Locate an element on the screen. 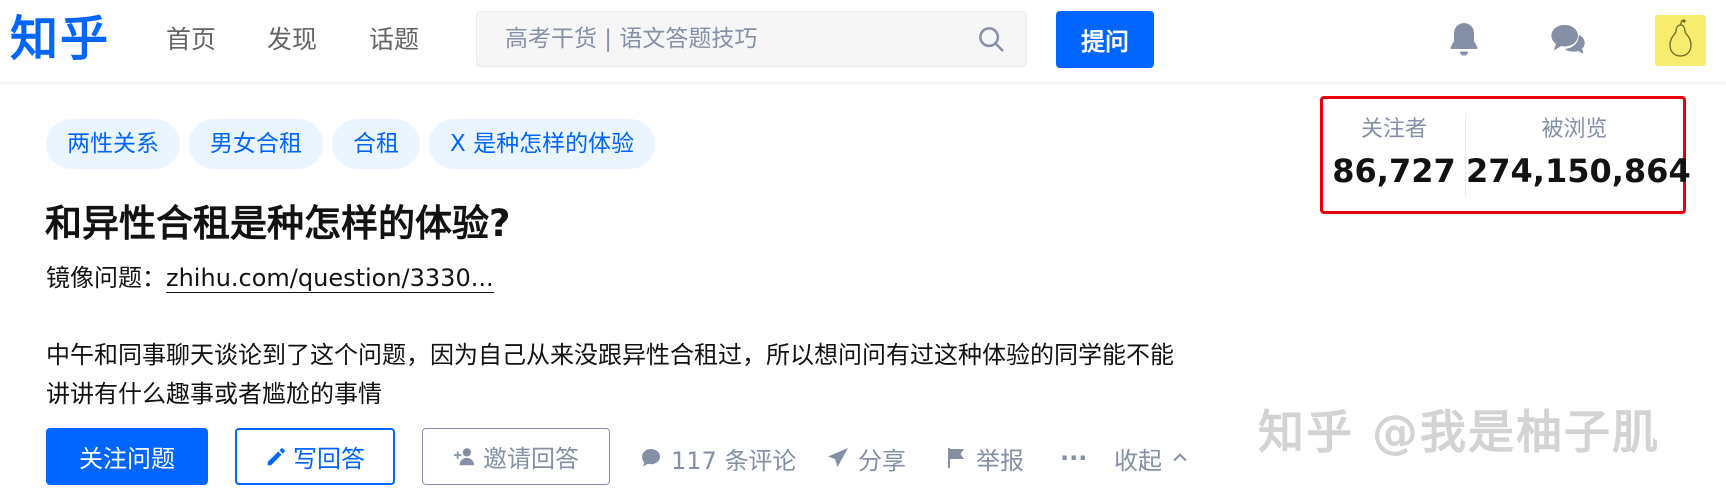  topic-tags: 两性关系 男女合租 合租 X 是种怎样的体验 is located at coordinates (351, 144).